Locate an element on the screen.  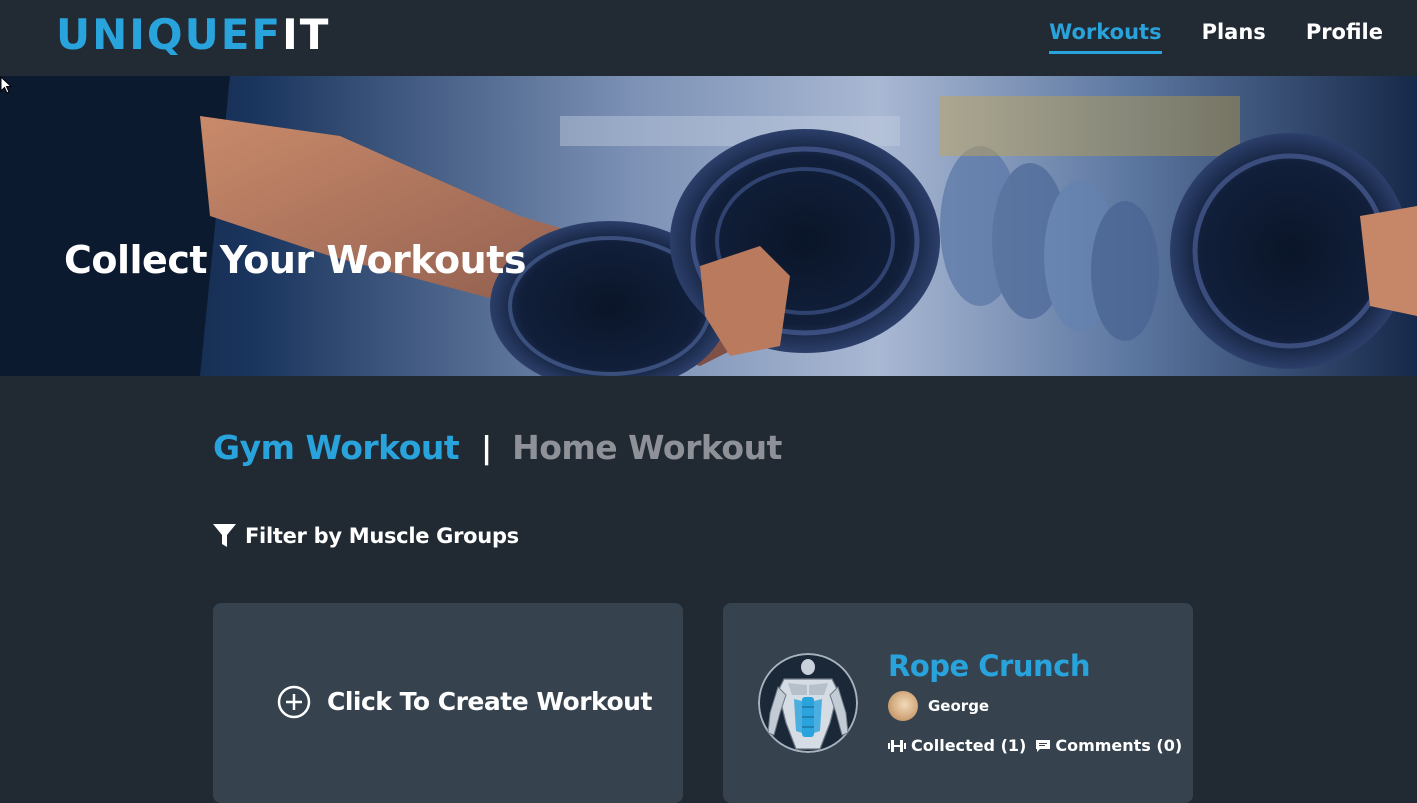
collected-count: Collected (1) is located at coordinates (969, 745).